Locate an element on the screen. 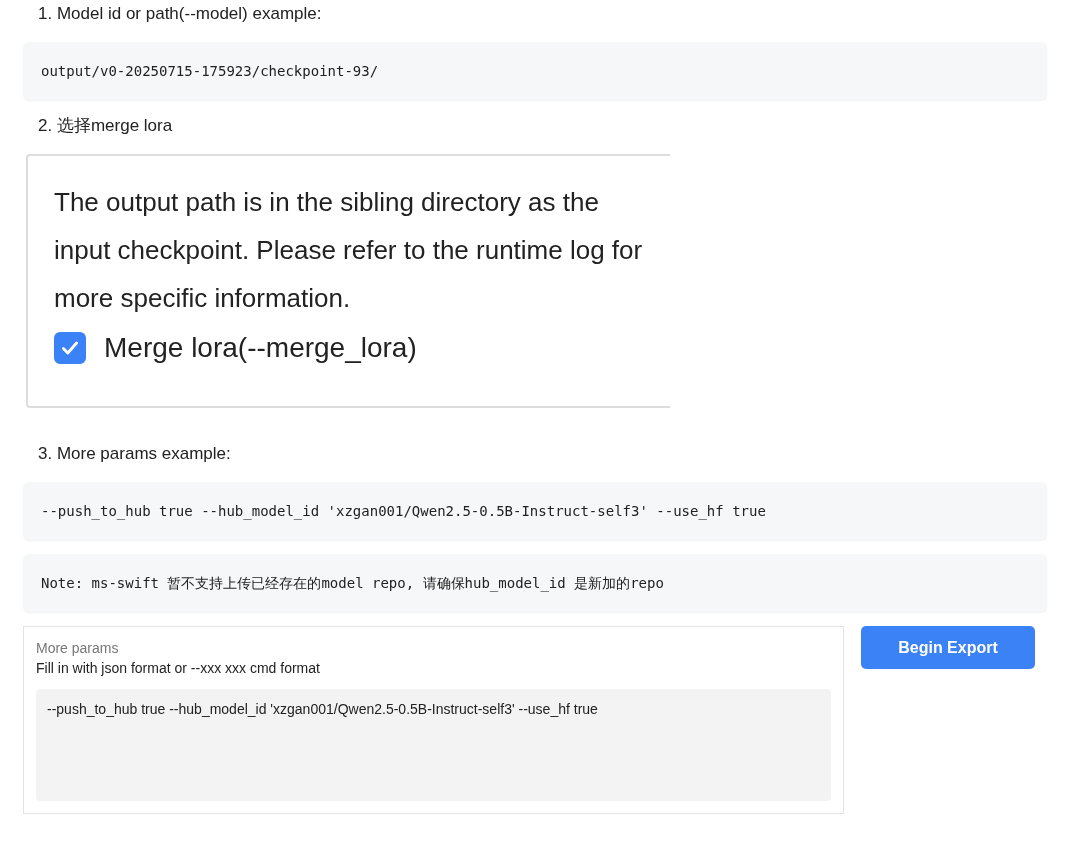  begin-export-button: Begin Export is located at coordinates (948, 647).